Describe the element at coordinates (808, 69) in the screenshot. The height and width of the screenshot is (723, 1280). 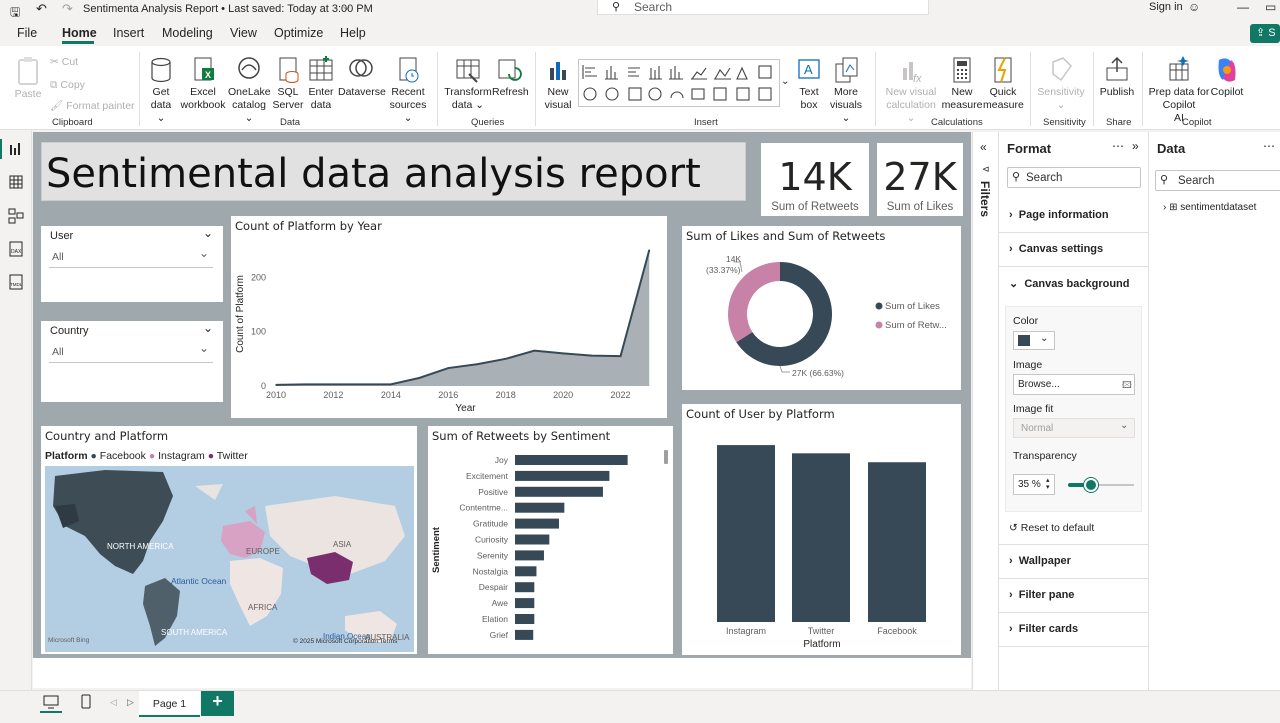
I see `svg-text: A` at that location.